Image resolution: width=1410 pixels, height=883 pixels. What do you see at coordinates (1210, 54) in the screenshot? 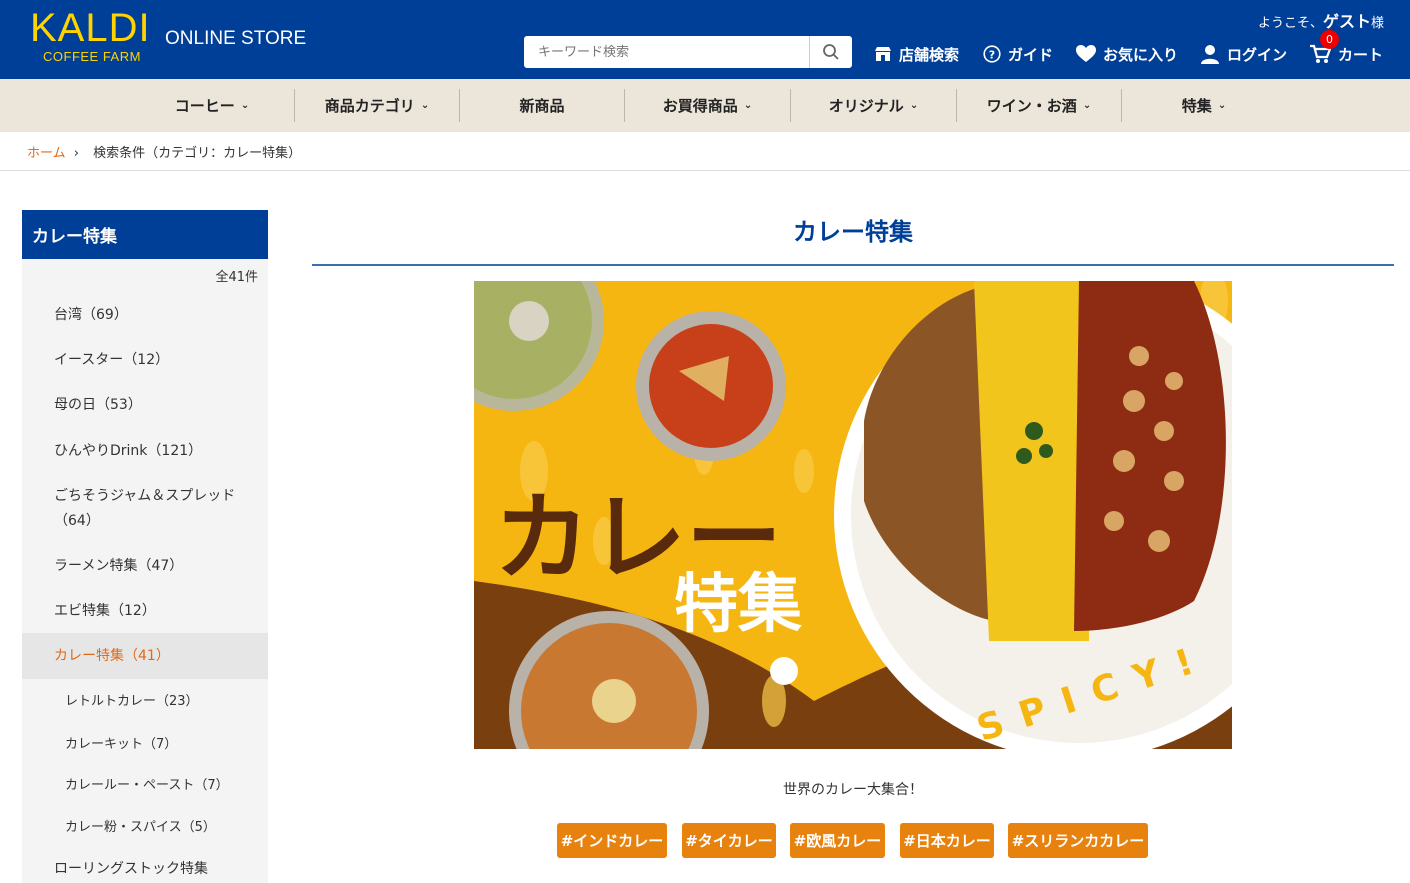
I see `user-icon` at bounding box center [1210, 54].